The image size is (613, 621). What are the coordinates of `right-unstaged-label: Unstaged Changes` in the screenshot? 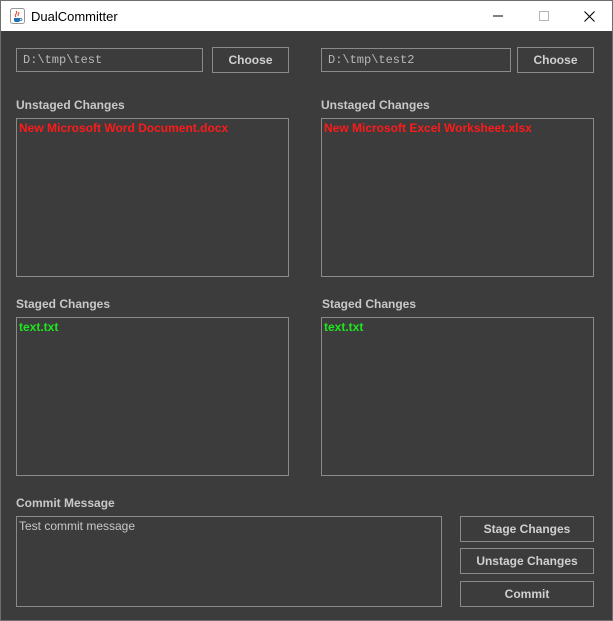 It's located at (375, 105).